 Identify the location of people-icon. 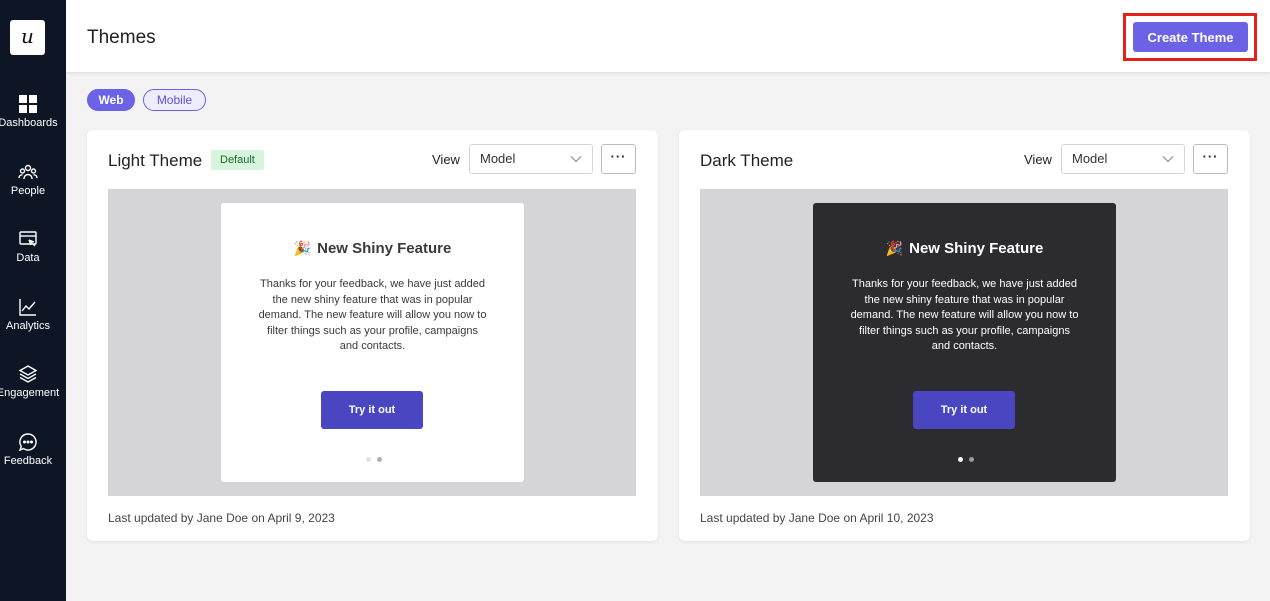
(28, 172).